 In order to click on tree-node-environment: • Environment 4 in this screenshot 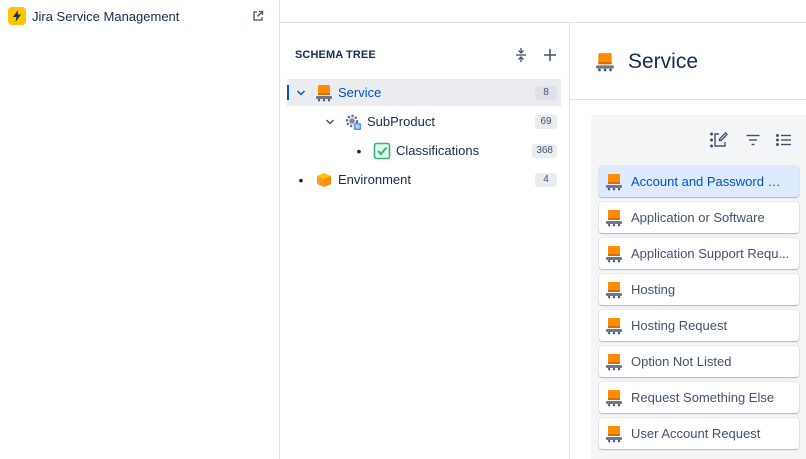, I will do `click(424, 179)`.